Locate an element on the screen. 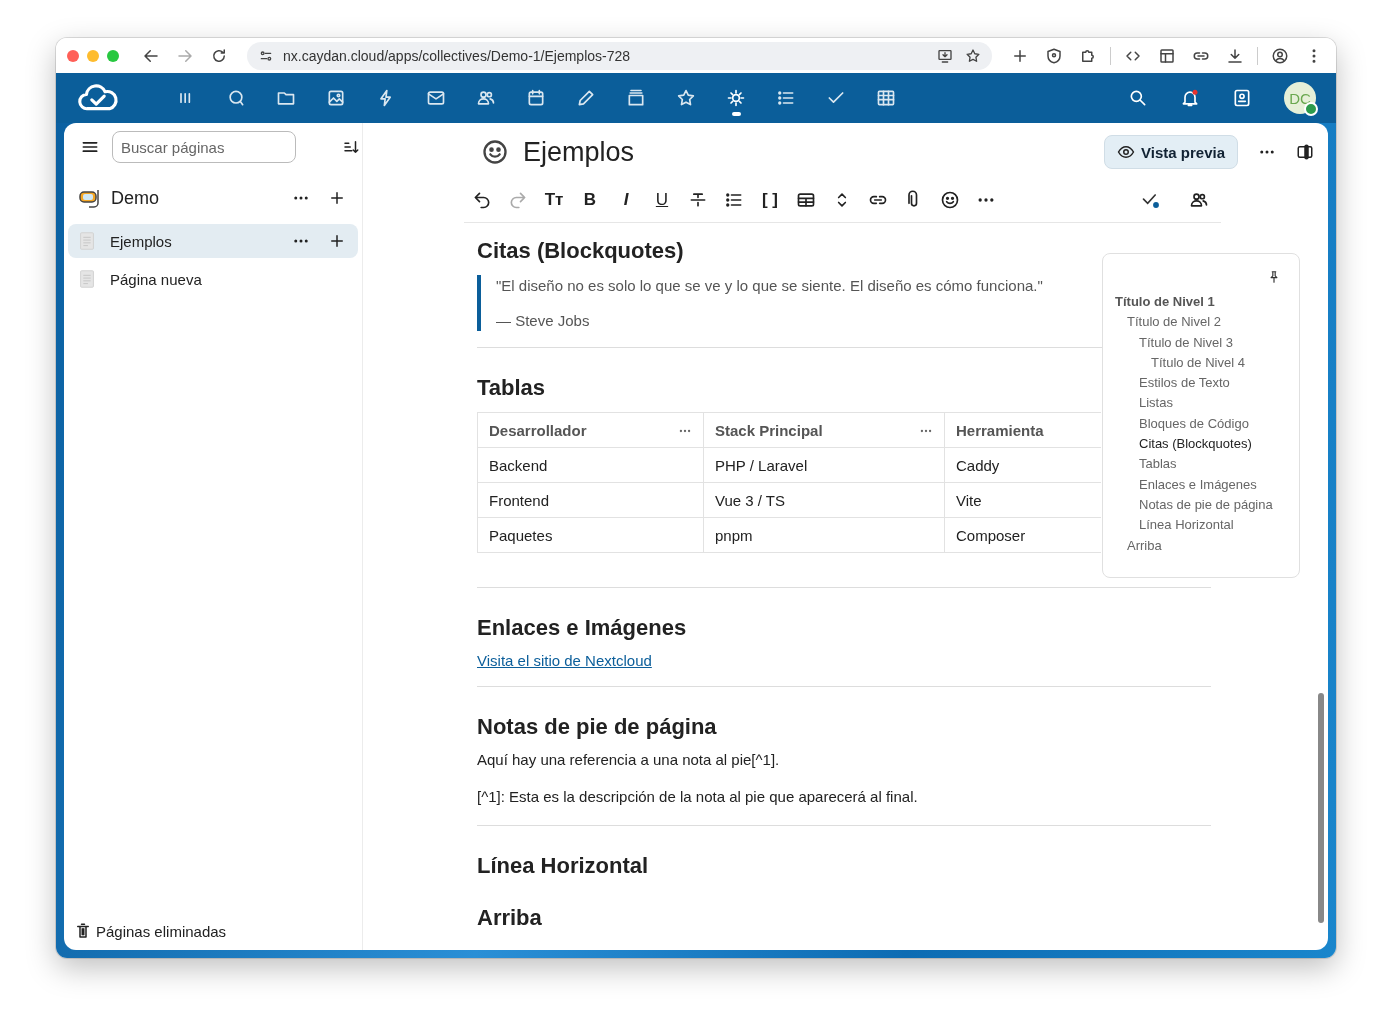  outline-item: Listas is located at coordinates (1156, 403).